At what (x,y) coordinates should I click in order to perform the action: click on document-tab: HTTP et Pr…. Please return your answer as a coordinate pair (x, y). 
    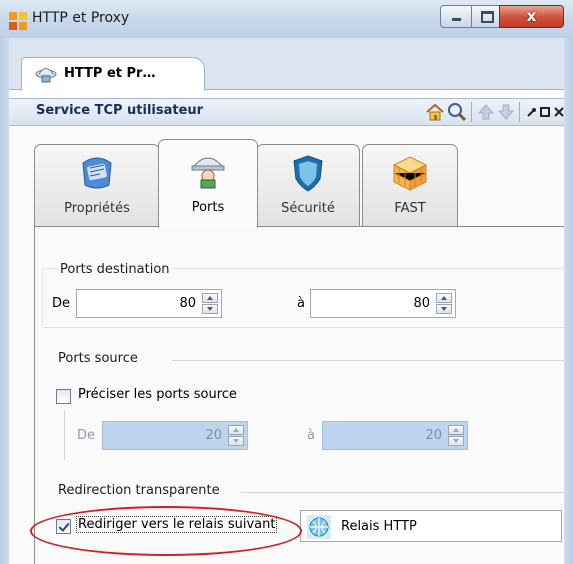
    Looking at the image, I should click on (113, 74).